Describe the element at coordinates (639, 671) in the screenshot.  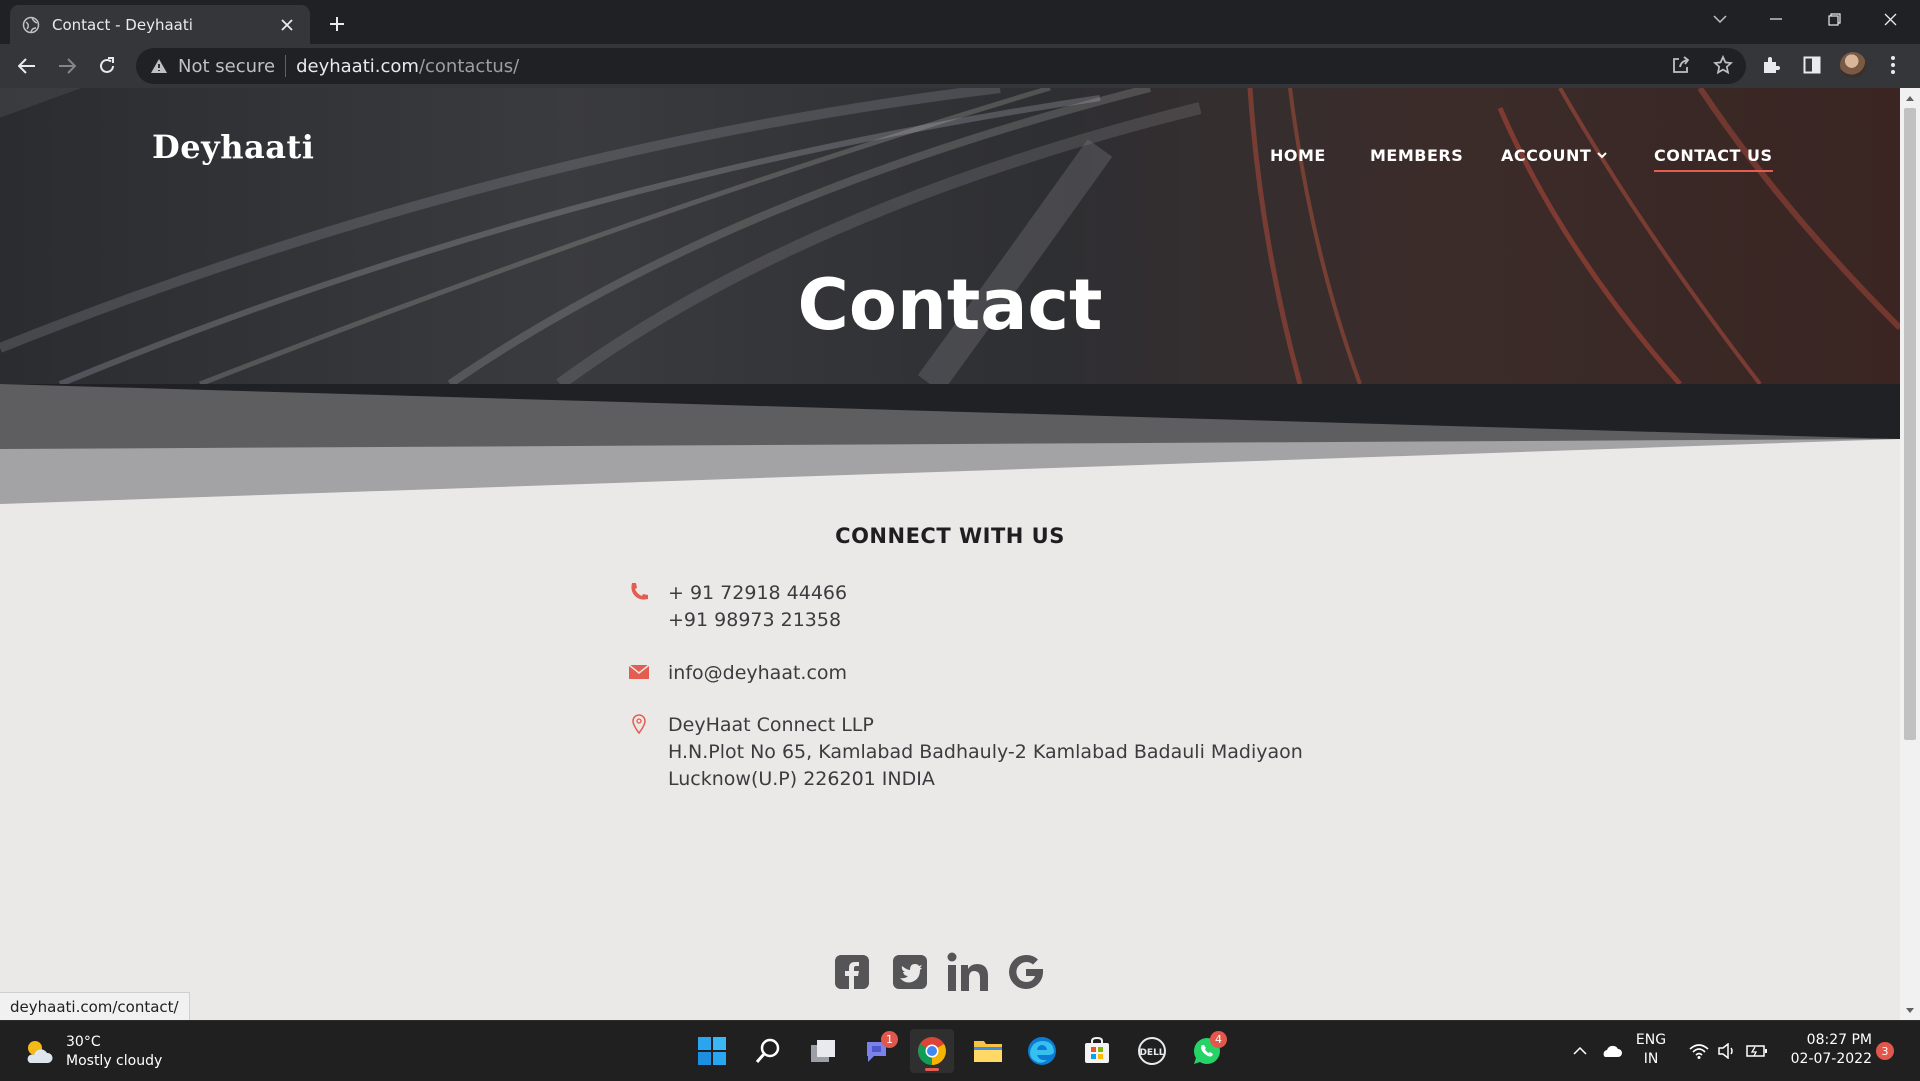
I see `envelope-icon` at that location.